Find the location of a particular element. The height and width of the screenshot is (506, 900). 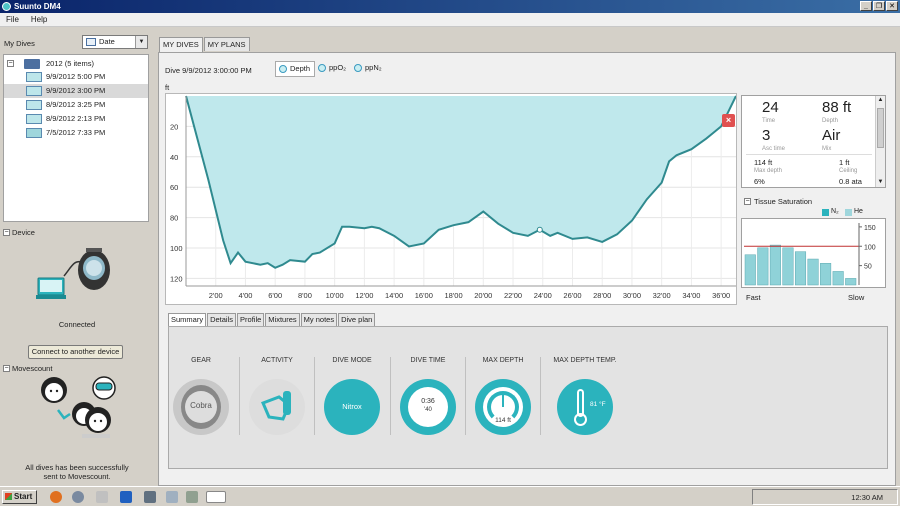

title-bar: Suunto DM4 _ ❐ ✕ is located at coordinates (450, 6).